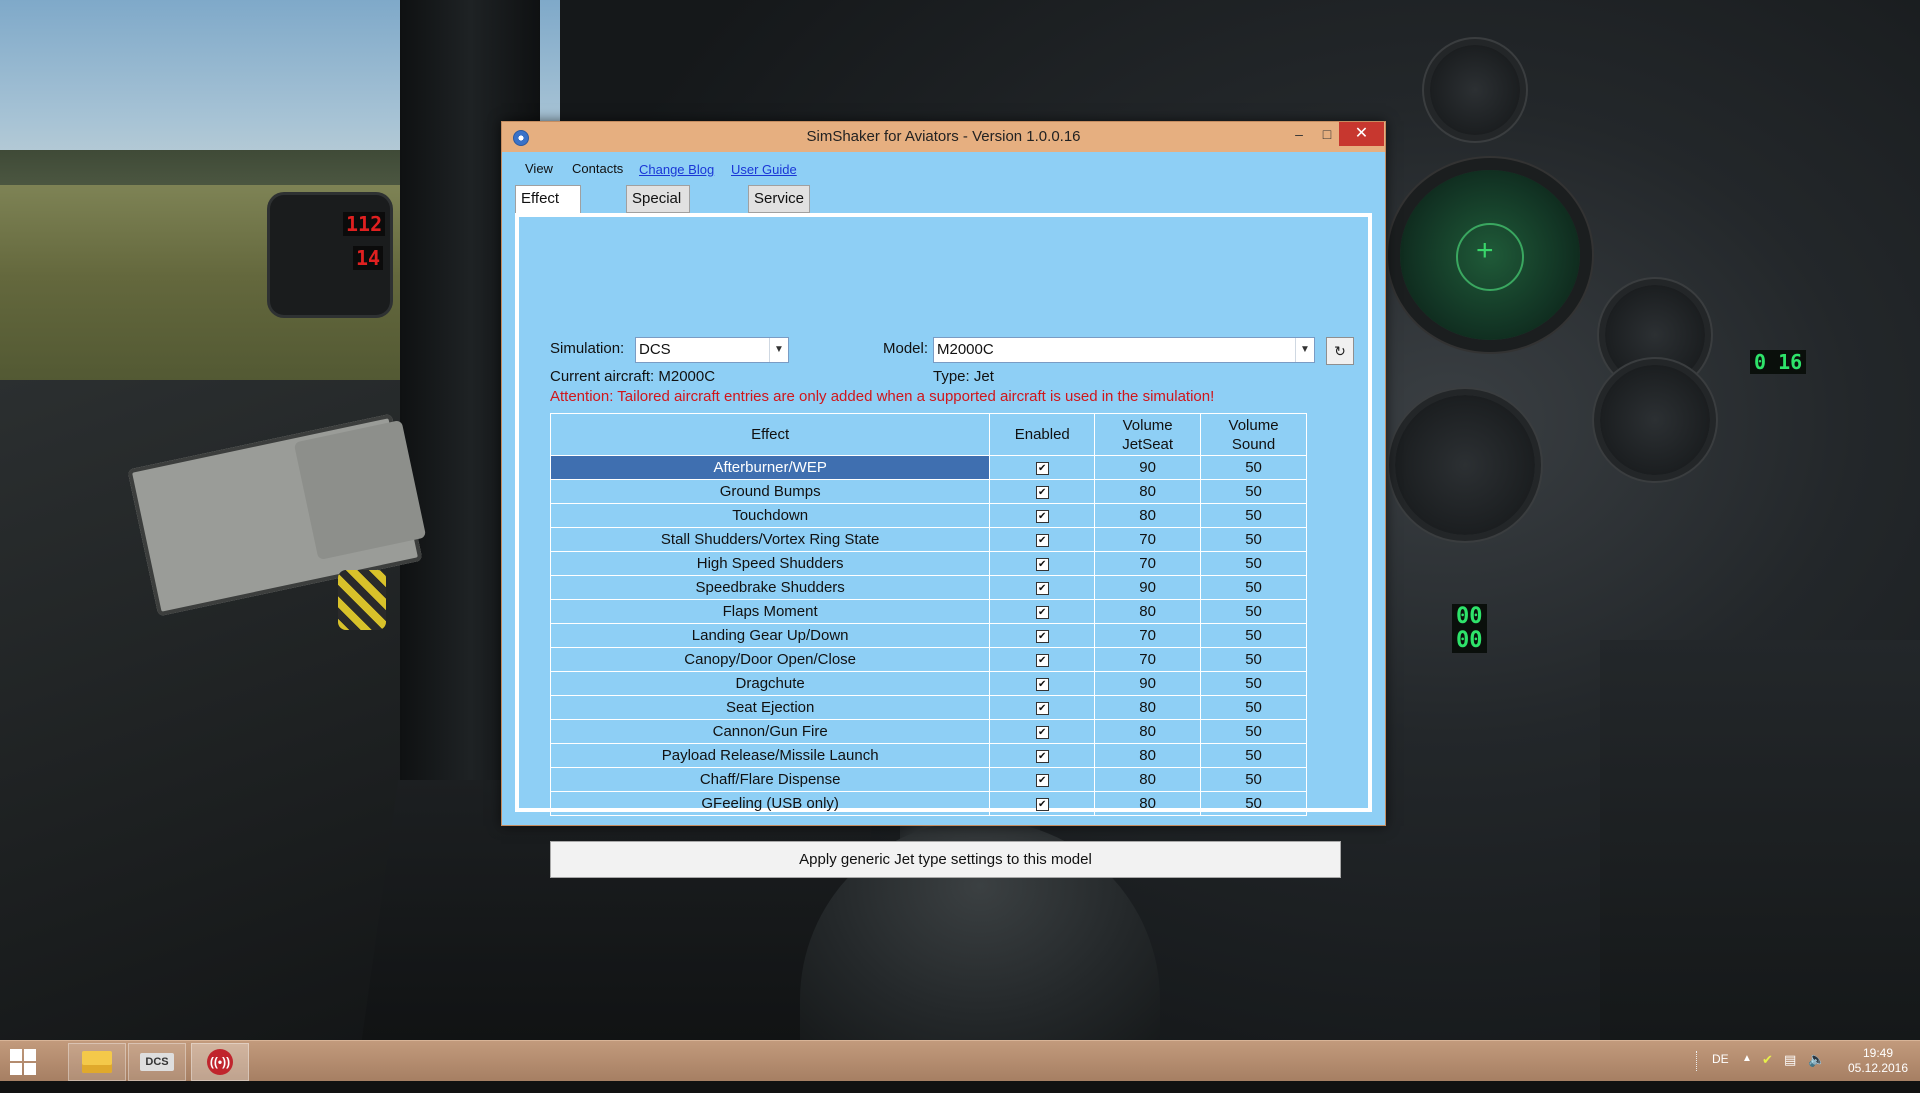 This screenshot has width=1920, height=1093. I want to click on effect-name-cell: Seat Ejection, so click(770, 707).